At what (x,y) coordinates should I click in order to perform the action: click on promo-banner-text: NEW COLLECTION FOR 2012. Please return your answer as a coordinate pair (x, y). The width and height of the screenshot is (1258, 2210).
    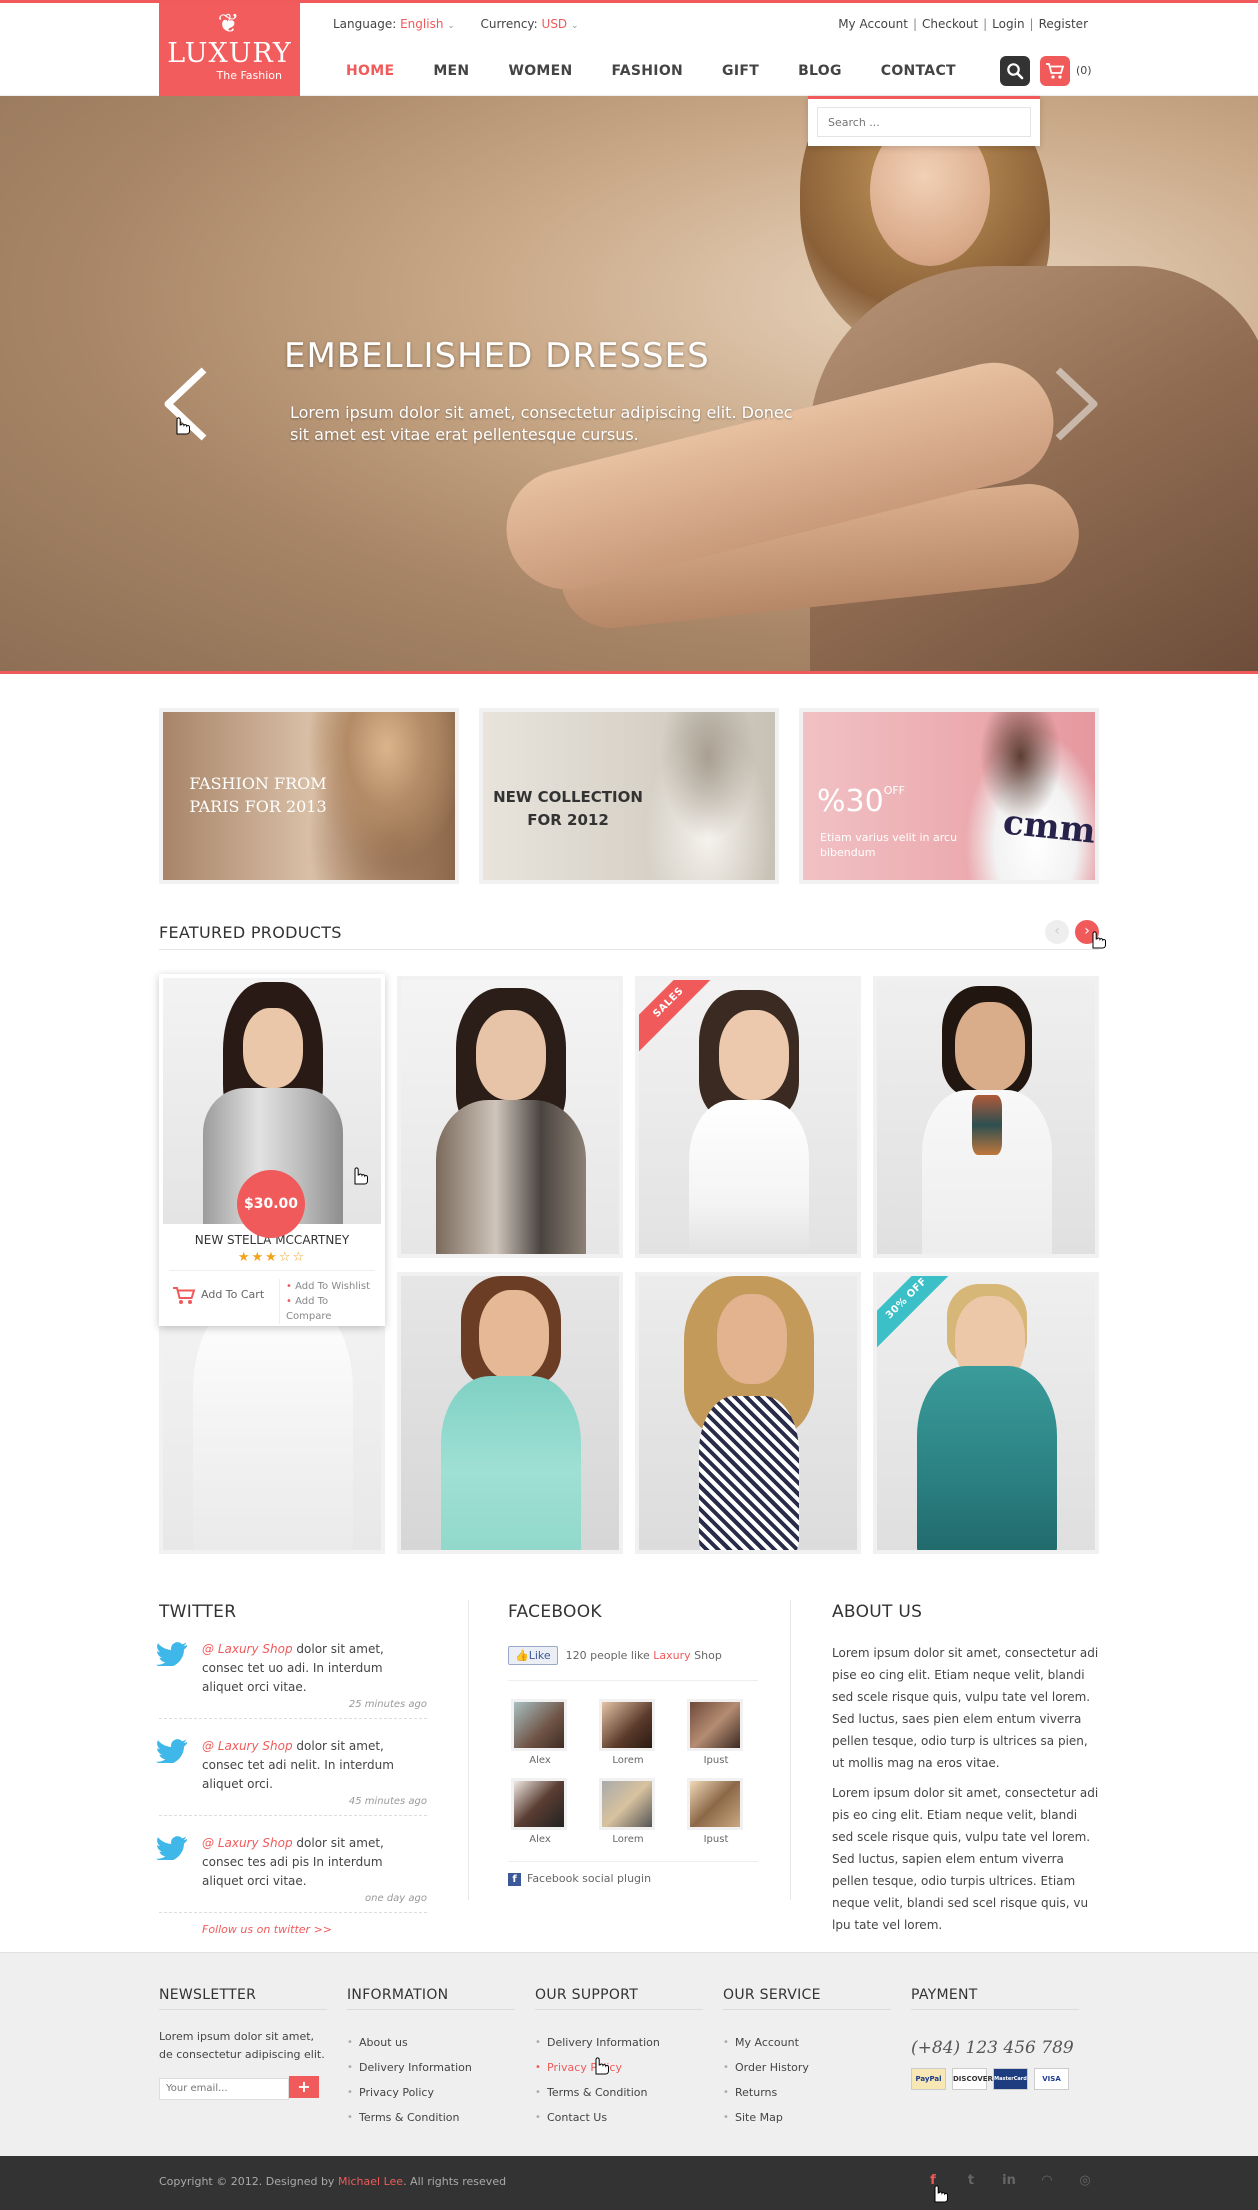
    Looking at the image, I should click on (568, 808).